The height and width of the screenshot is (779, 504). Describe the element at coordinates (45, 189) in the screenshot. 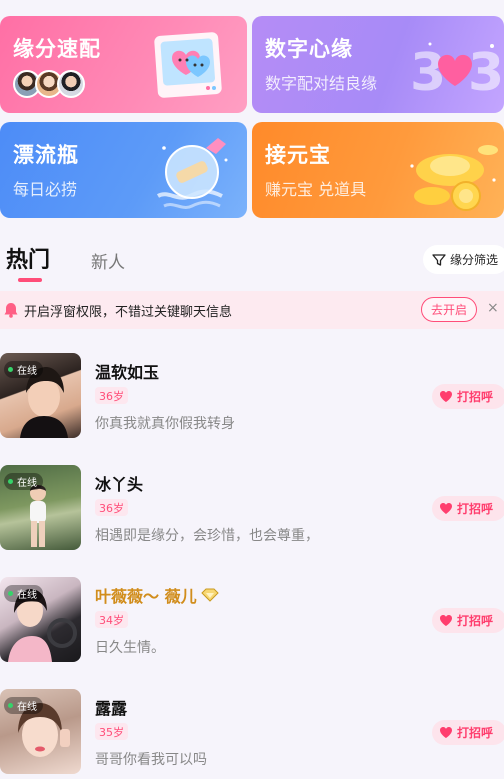

I see `drift-bottle-subtitle: 每日必捞` at that location.